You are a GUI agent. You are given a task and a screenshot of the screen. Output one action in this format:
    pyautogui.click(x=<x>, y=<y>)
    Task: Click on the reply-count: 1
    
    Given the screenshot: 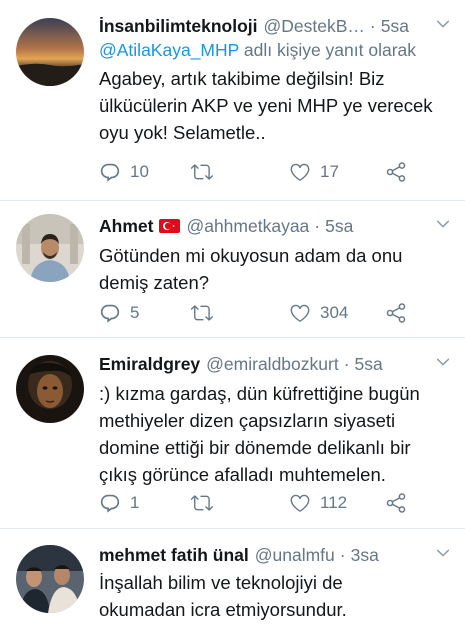 What is the action you would take?
    pyautogui.click(x=135, y=502)
    